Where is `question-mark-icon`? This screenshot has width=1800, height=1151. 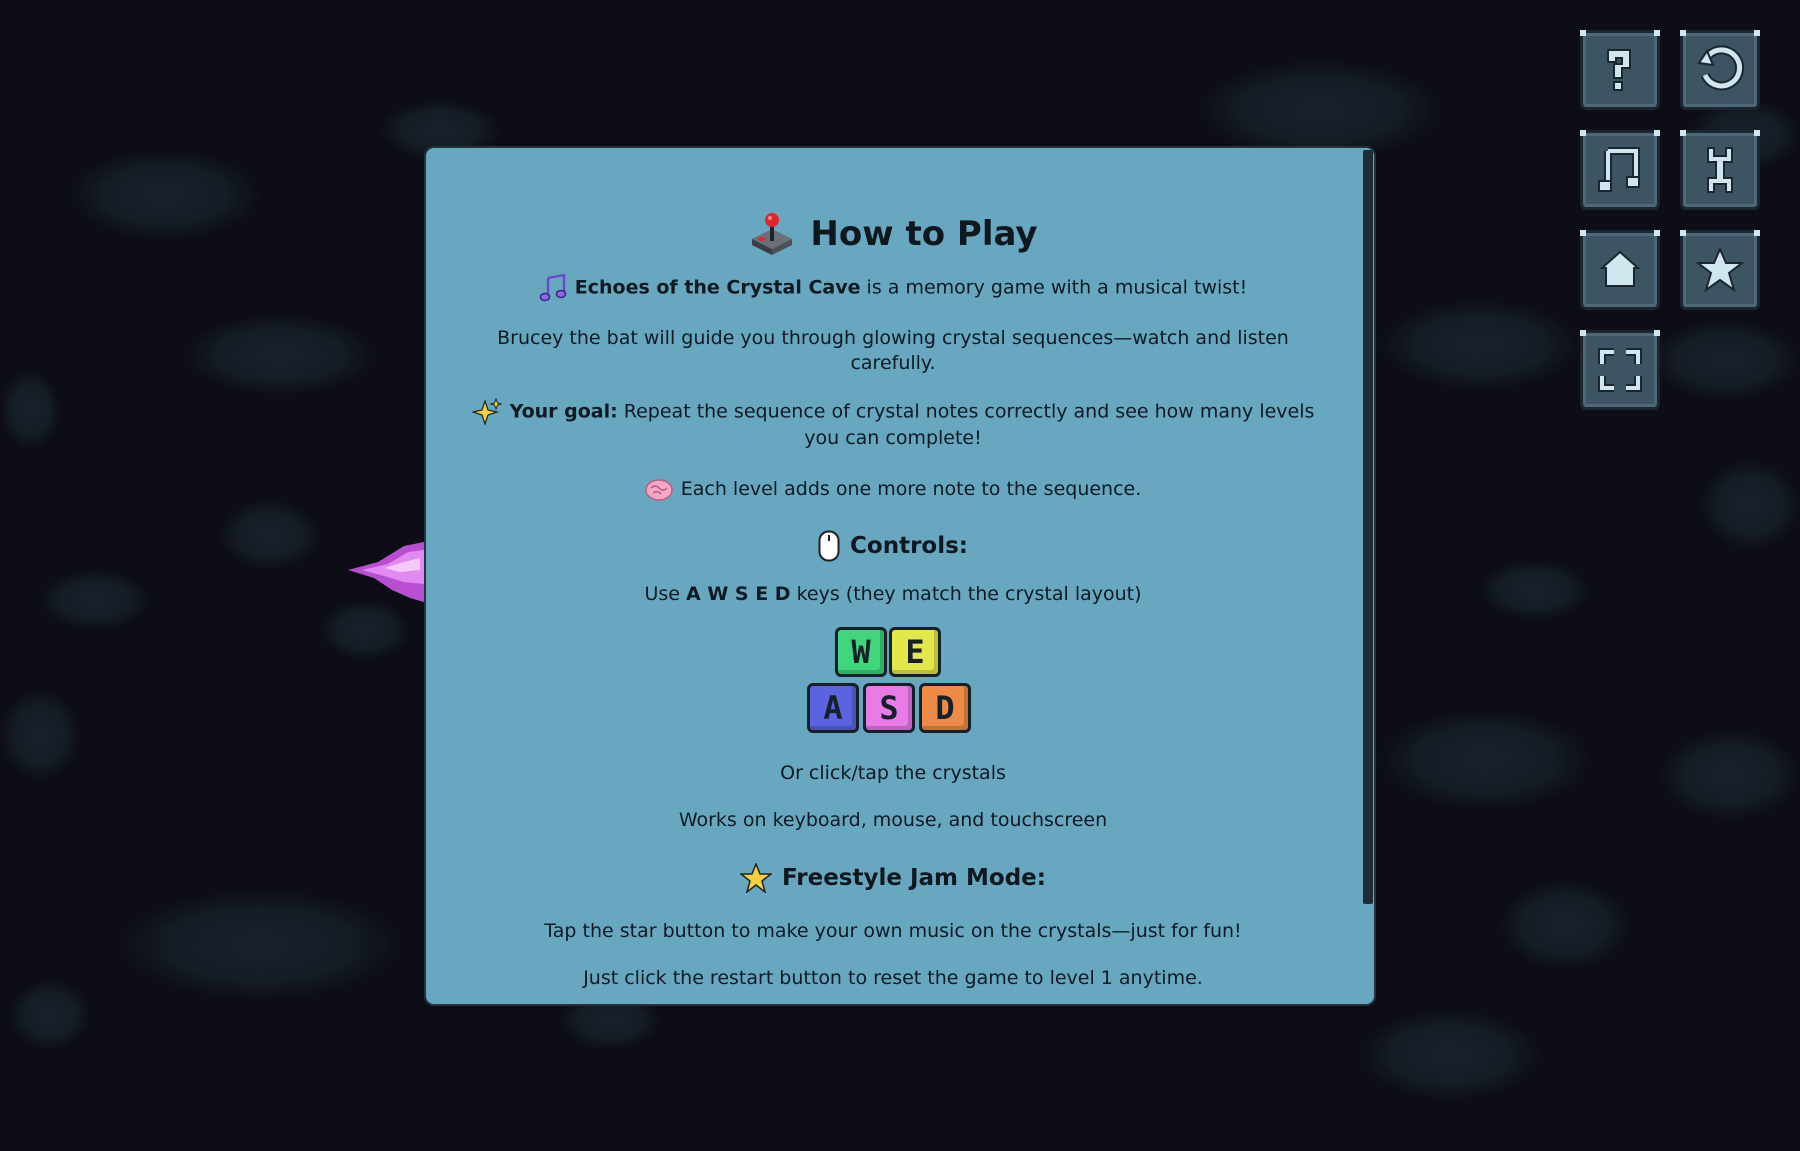
question-mark-icon is located at coordinates (1619, 70).